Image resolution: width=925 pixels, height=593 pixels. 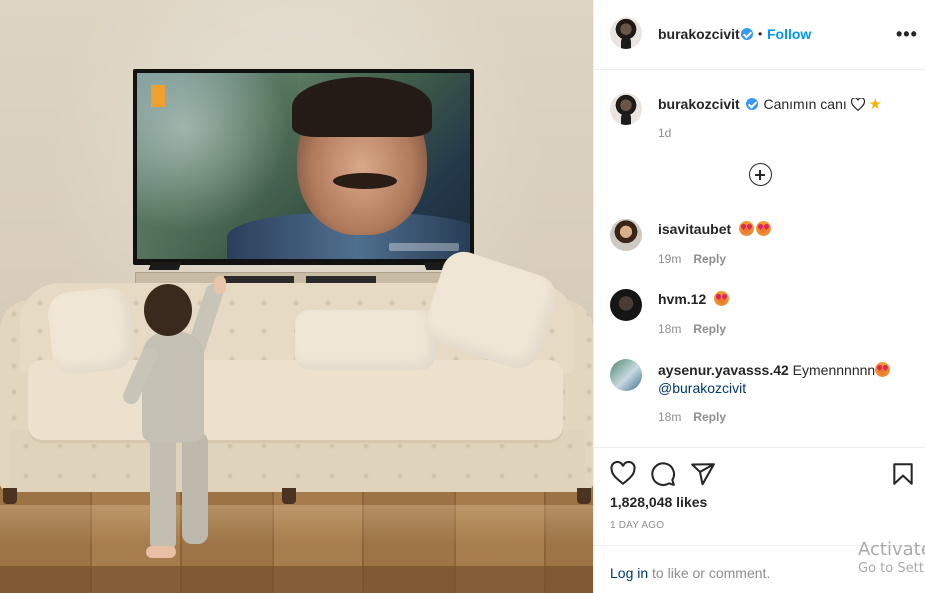 What do you see at coordinates (165, 266) in the screenshot?
I see `tv-stand-left` at bounding box center [165, 266].